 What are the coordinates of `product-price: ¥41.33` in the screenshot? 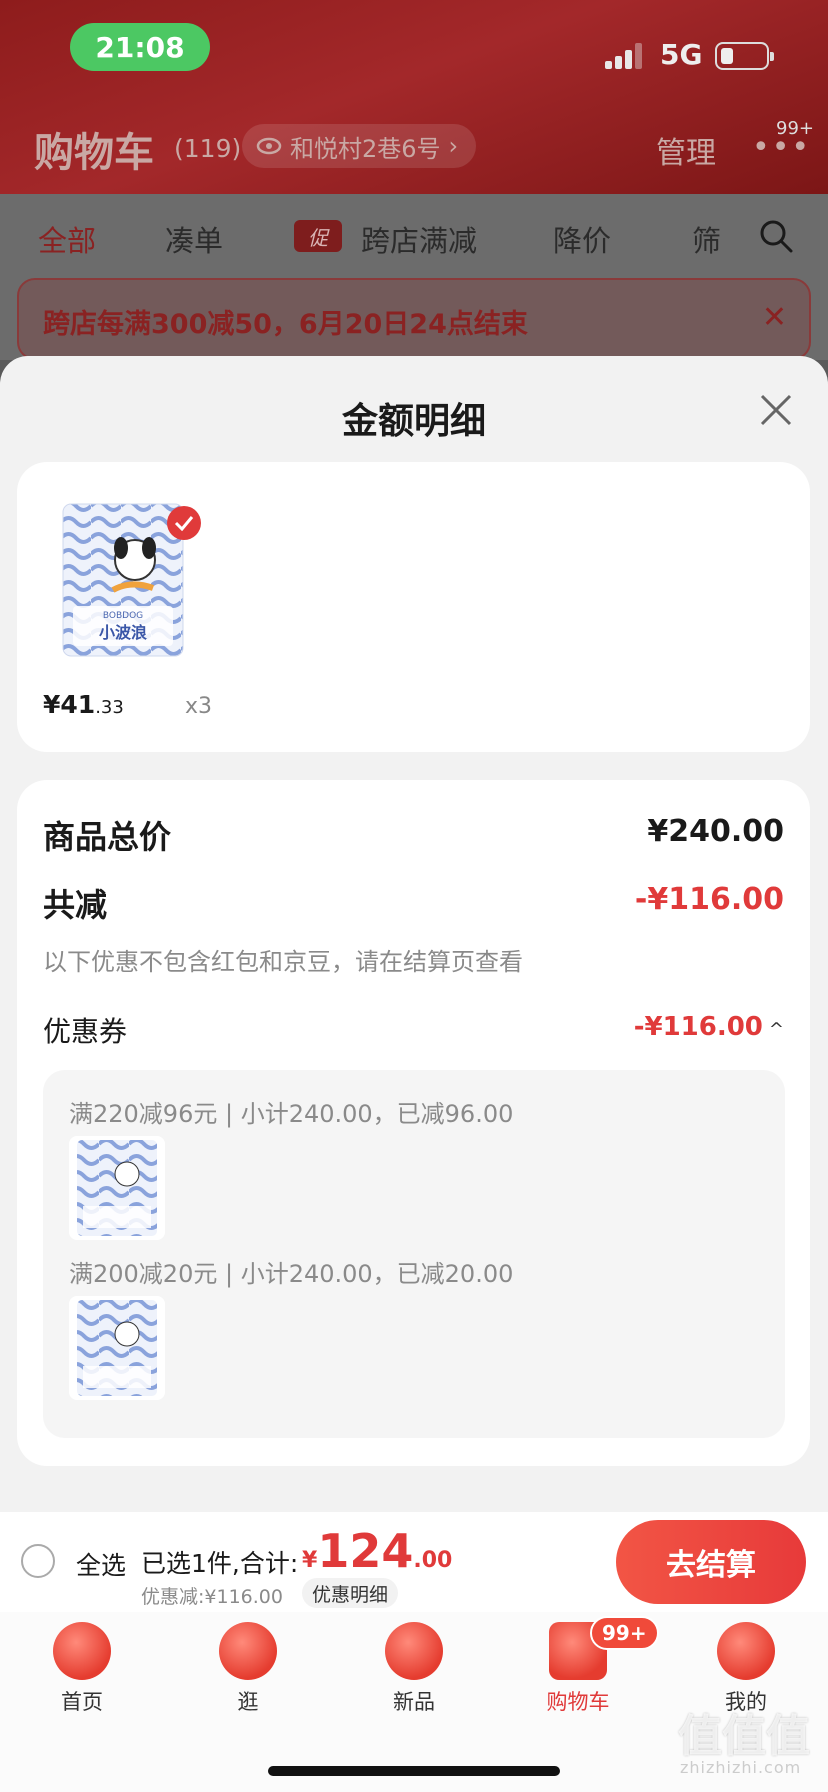 It's located at (83, 704).